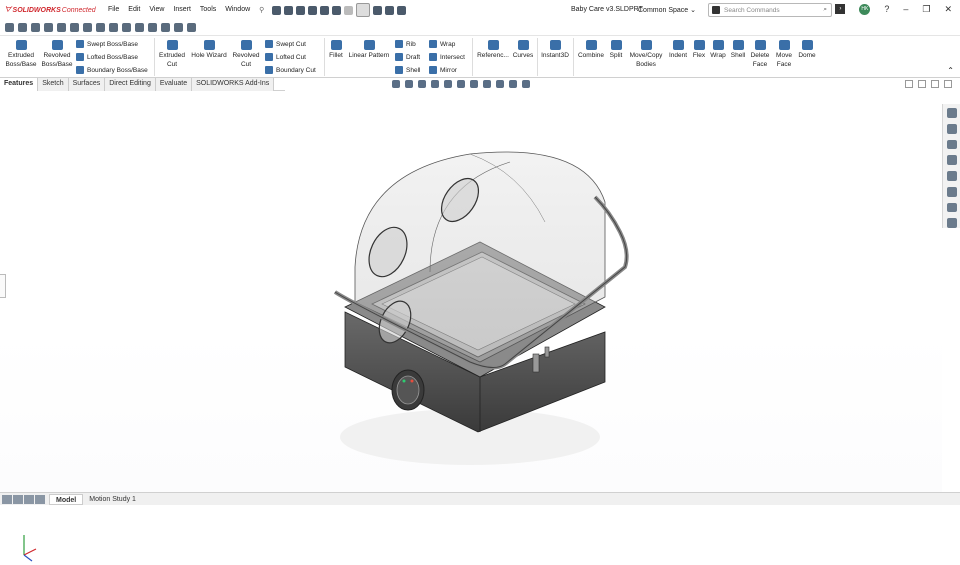 Image resolution: width=960 pixels, height=565 pixels. I want to click on wrap-button: Wrap, so click(442, 44).